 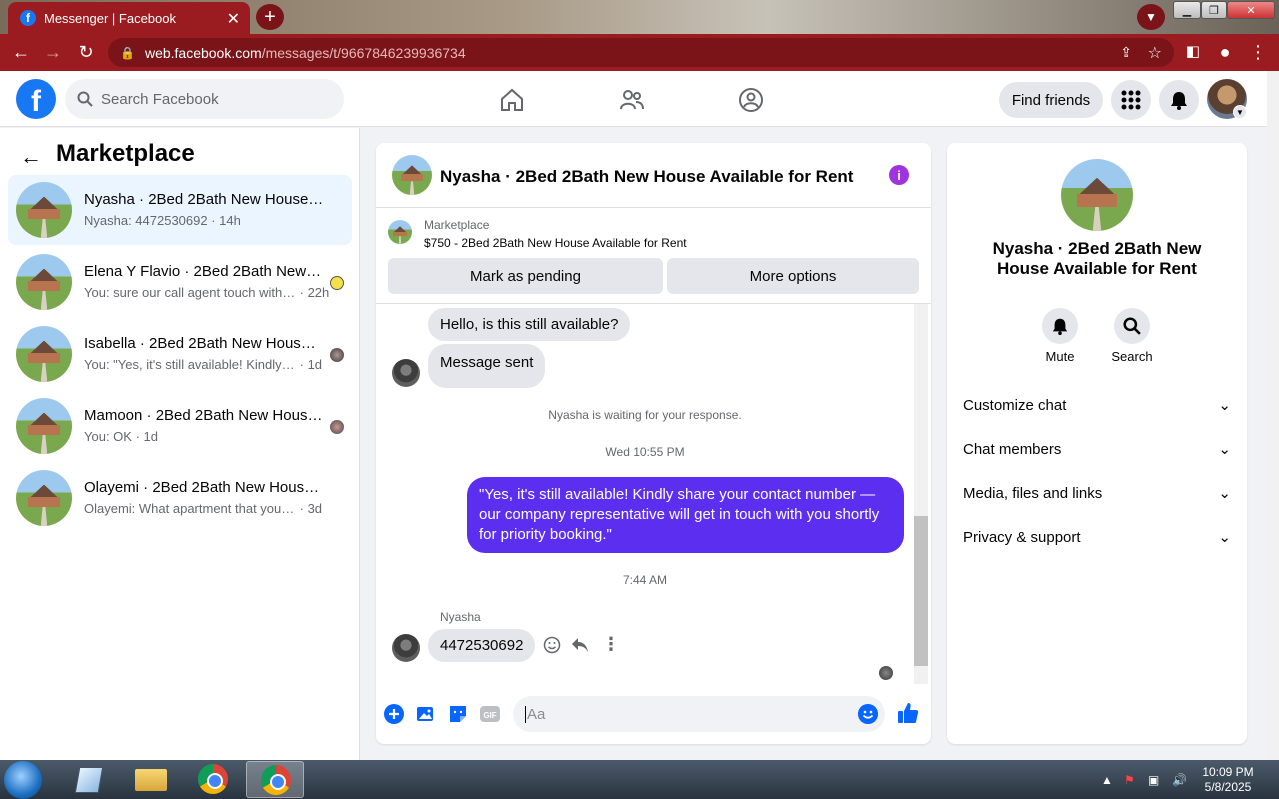 What do you see at coordinates (899, 175) in the screenshot?
I see `info-icon: i` at bounding box center [899, 175].